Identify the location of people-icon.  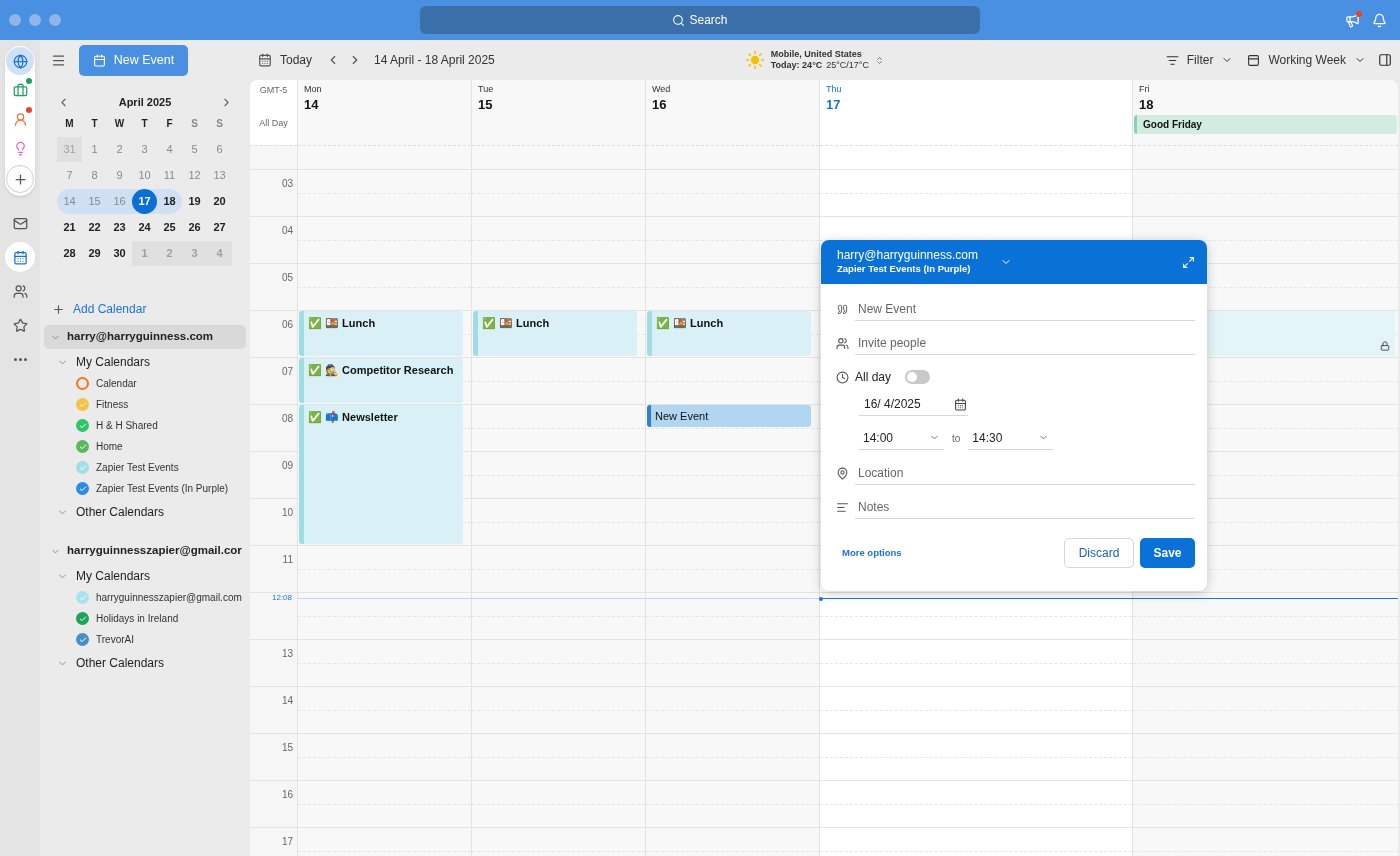
(842, 343).